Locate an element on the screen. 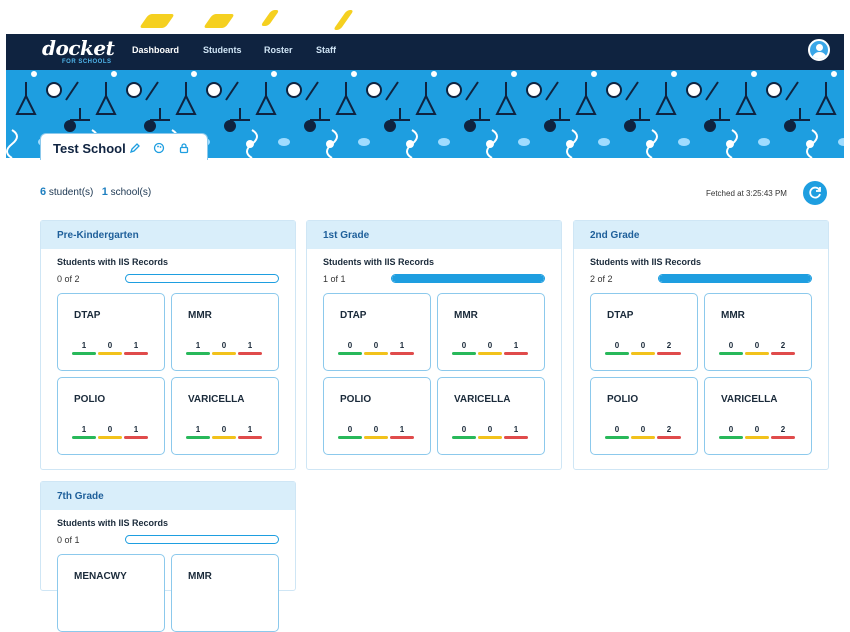 This screenshot has height=632, width=850. docket-logo: docket FOR SCHOOLS is located at coordinates (78, 50).